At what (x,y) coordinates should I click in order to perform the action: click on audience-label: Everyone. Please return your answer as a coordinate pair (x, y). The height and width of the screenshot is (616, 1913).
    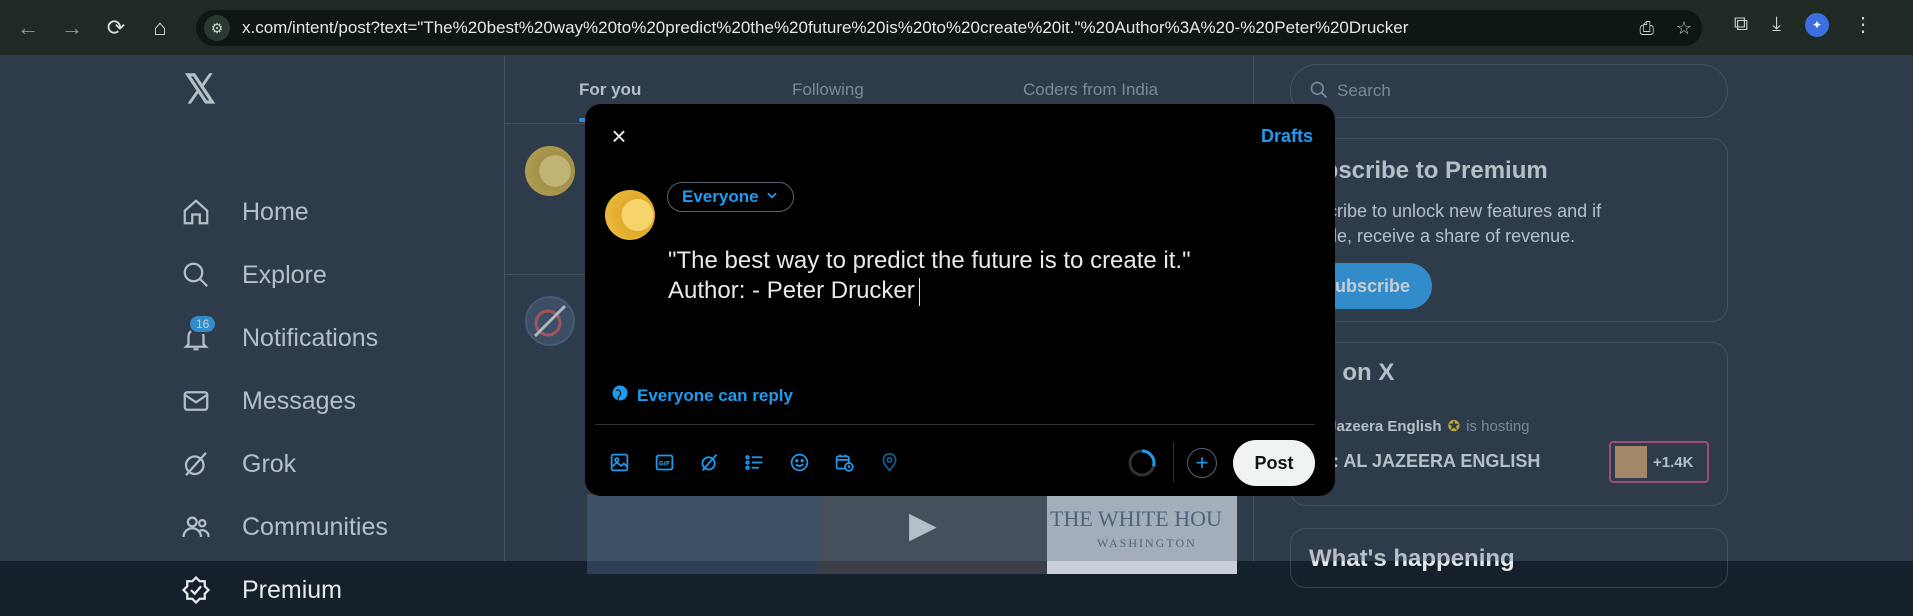
    Looking at the image, I should click on (720, 196).